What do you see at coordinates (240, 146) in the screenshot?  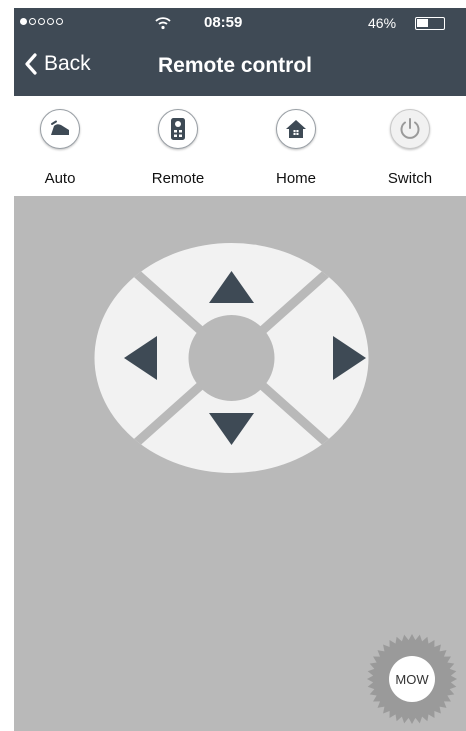 I see `mode-toolbar: Auto Remote Home Switch` at bounding box center [240, 146].